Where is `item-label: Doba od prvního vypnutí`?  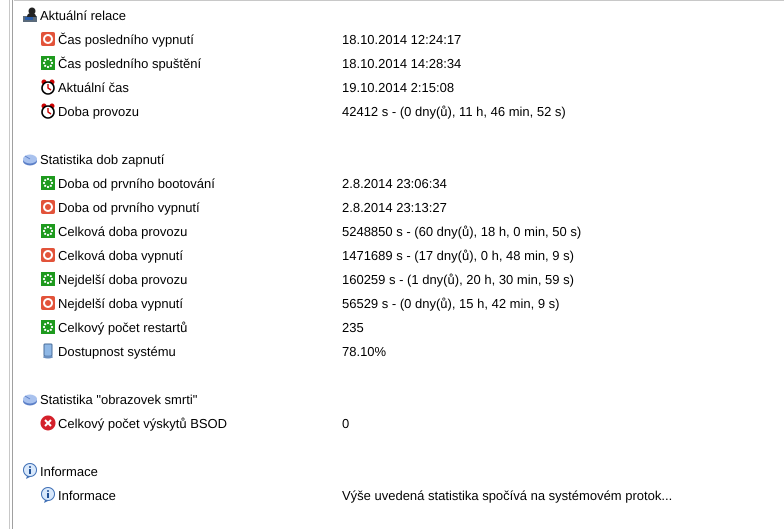
item-label: Doba od prvního vypnutí is located at coordinates (129, 207).